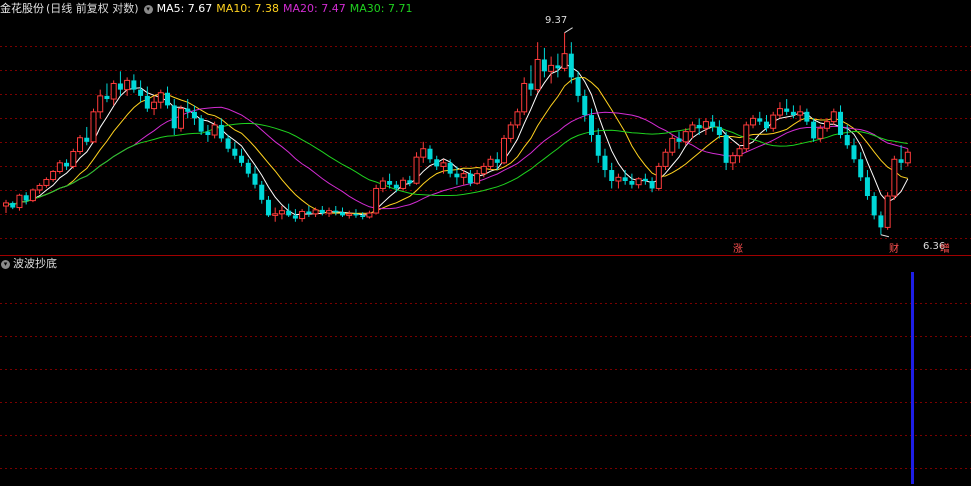 This screenshot has height=486, width=971. What do you see at coordinates (5, 264) in the screenshot?
I see `indicator-toggle-icon: ▾` at bounding box center [5, 264].